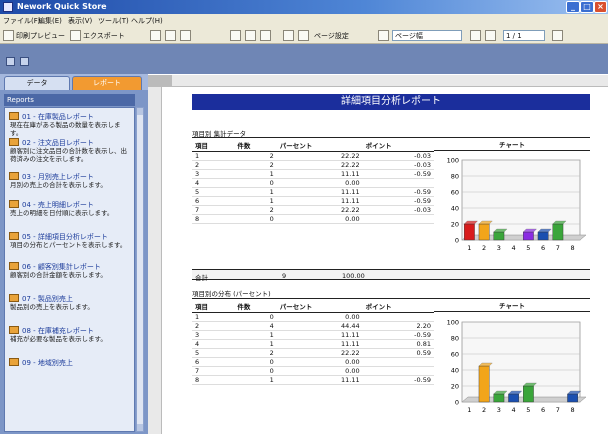 This screenshot has height=434, width=608. What do you see at coordinates (475, 35) in the screenshot?
I see `first-page-icon` at bounding box center [475, 35].